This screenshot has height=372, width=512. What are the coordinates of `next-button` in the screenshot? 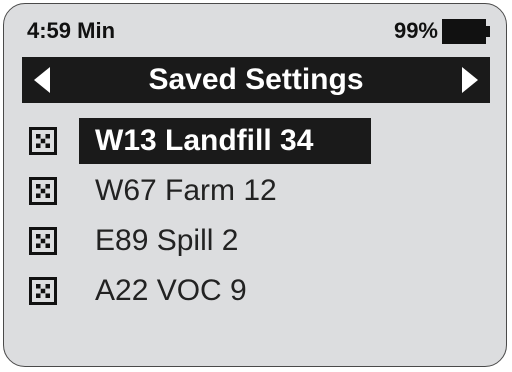 It's located at (470, 80).